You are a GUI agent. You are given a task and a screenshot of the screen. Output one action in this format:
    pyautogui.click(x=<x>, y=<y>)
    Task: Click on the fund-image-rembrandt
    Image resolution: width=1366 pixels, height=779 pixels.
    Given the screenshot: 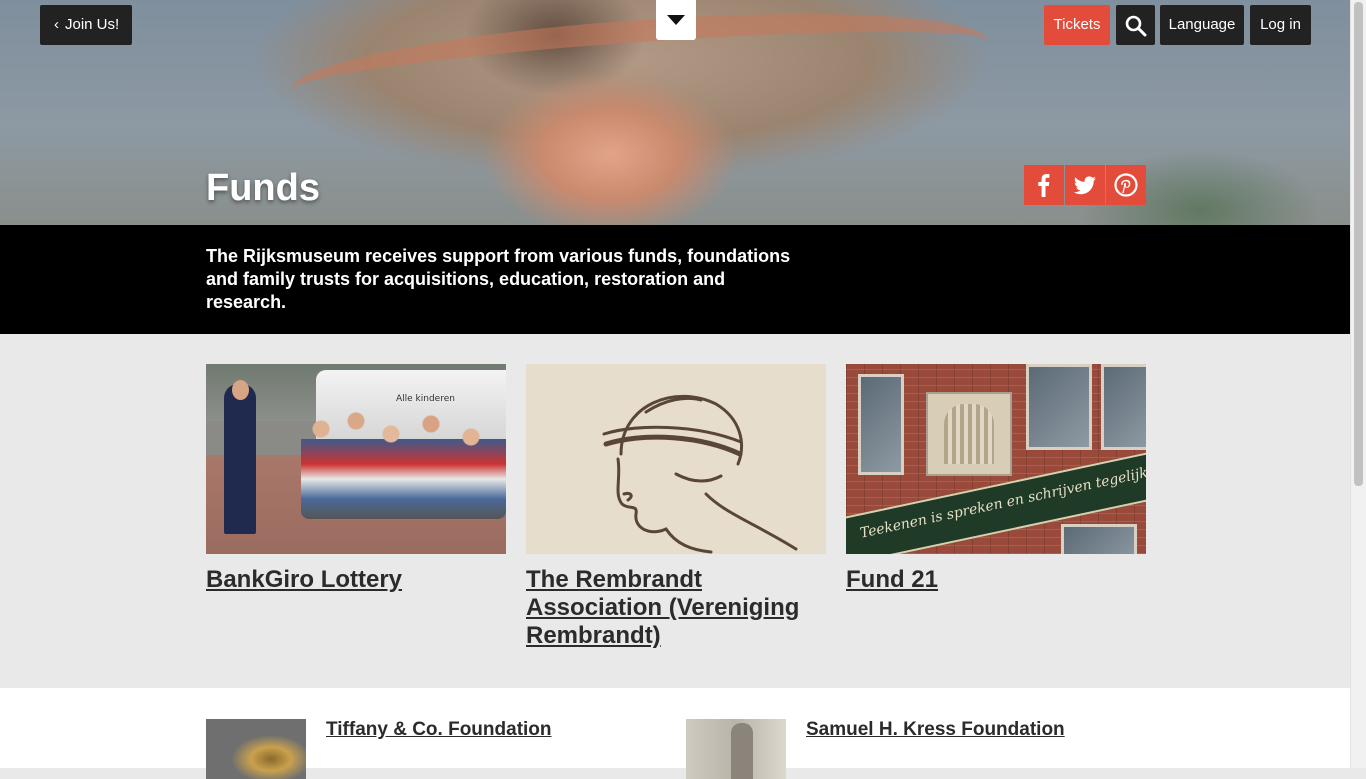 What is the action you would take?
    pyautogui.click(x=676, y=459)
    